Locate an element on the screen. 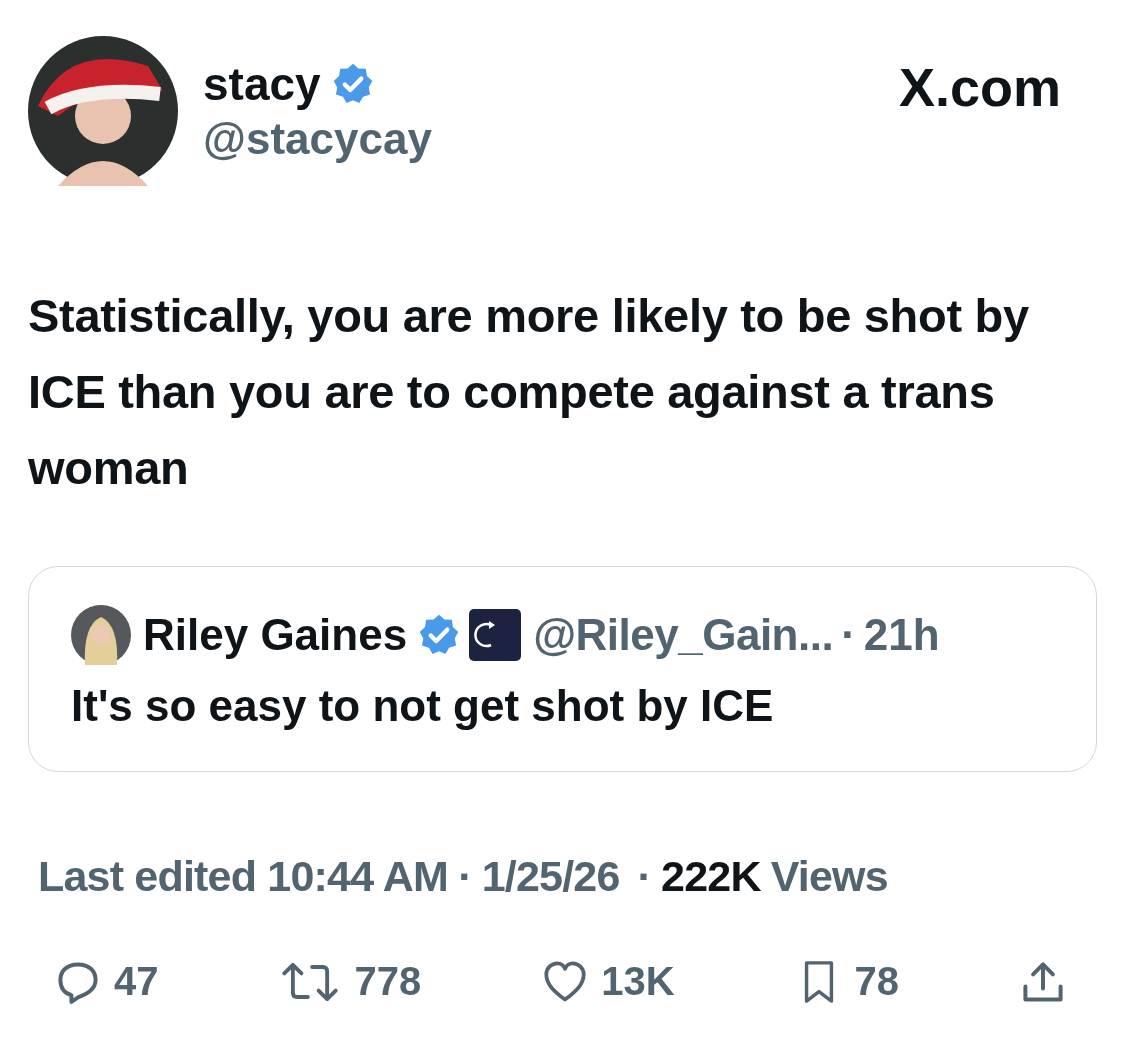  timestamp: 21h is located at coordinates (901, 635).